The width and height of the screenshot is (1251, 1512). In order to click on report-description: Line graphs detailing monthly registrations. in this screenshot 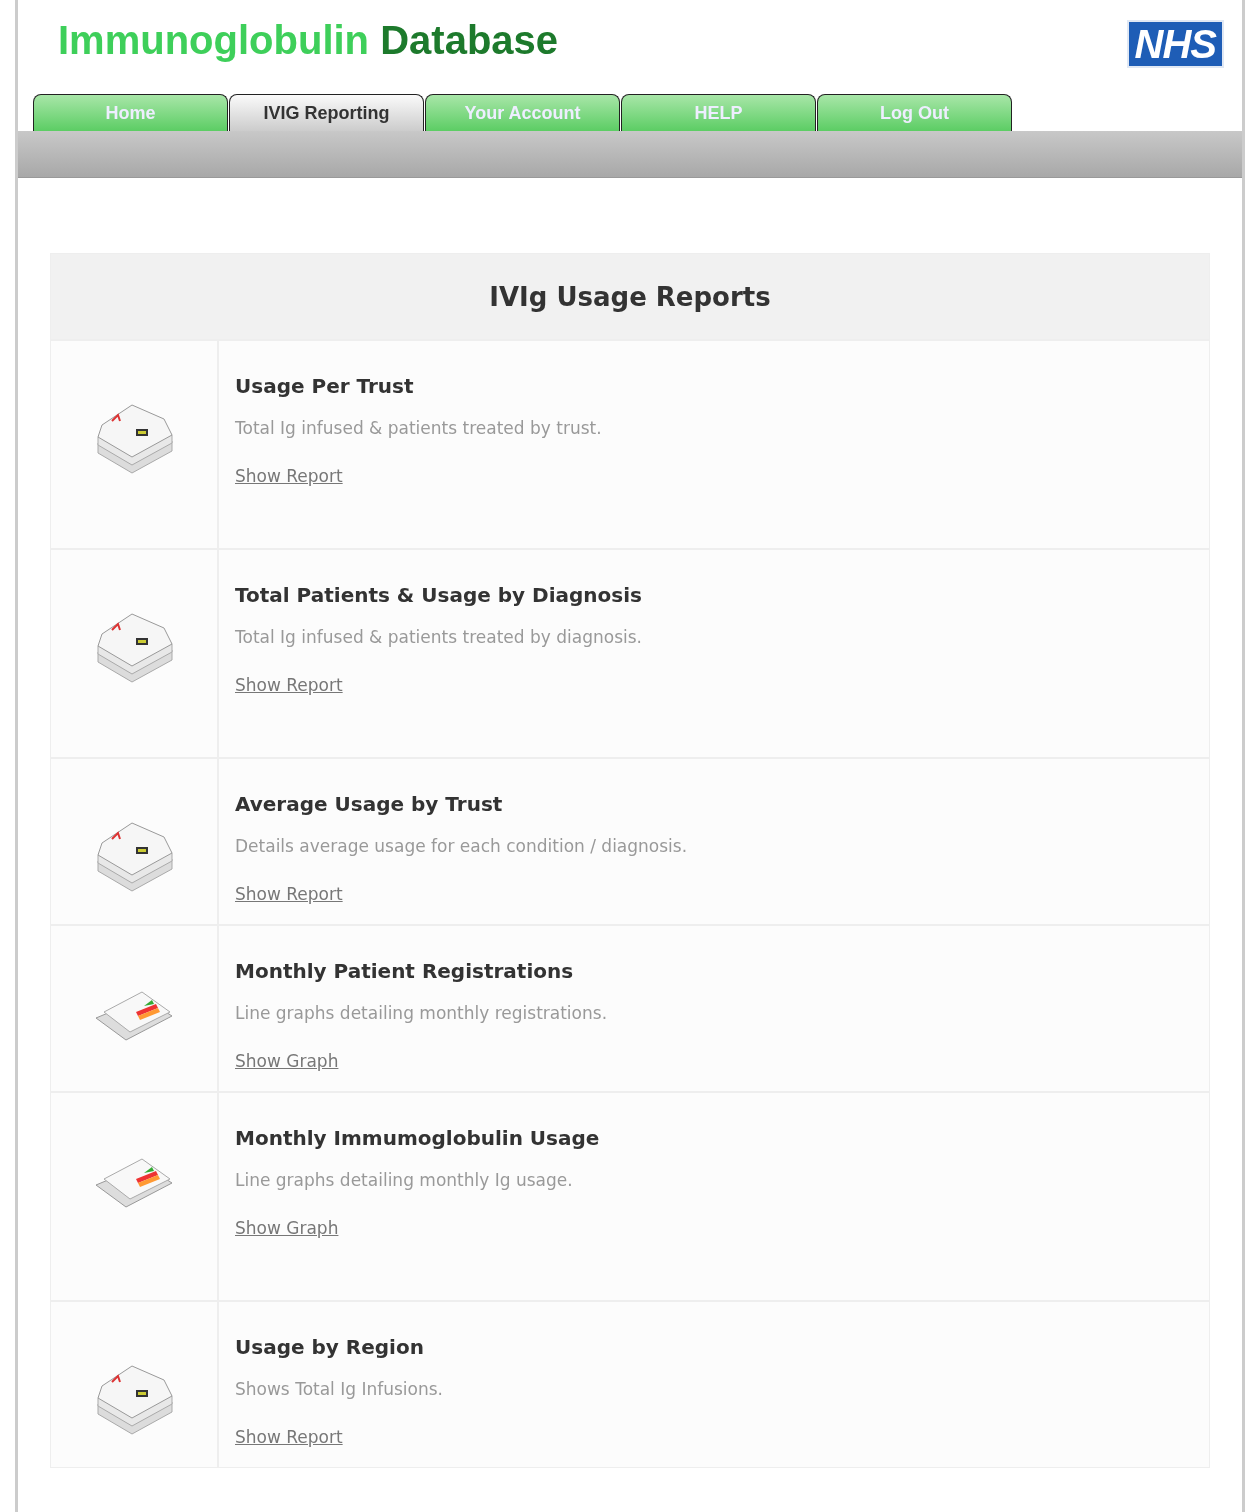, I will do `click(421, 1013)`.